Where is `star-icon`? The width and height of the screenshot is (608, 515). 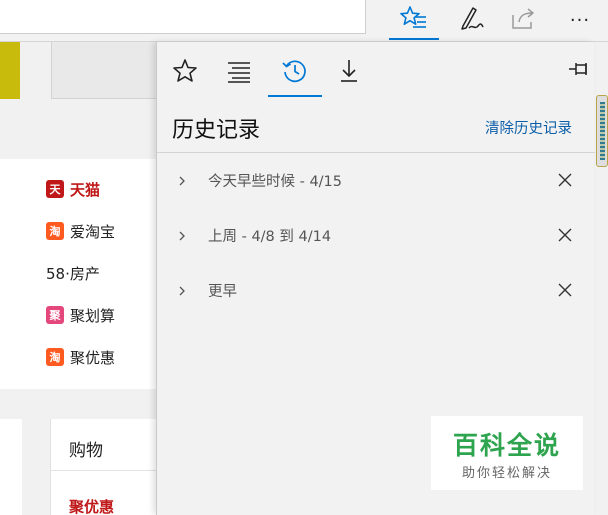
star-icon is located at coordinates (185, 73).